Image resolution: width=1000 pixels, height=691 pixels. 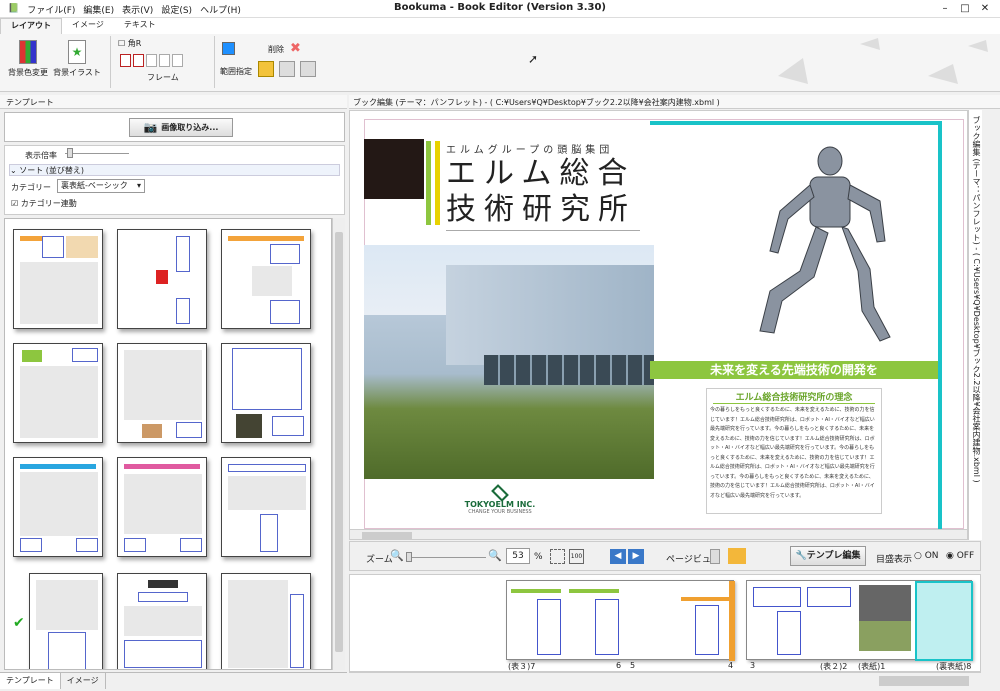 What do you see at coordinates (495, 555) in the screenshot?
I see `zoom-in-icon: 🔍` at bounding box center [495, 555].